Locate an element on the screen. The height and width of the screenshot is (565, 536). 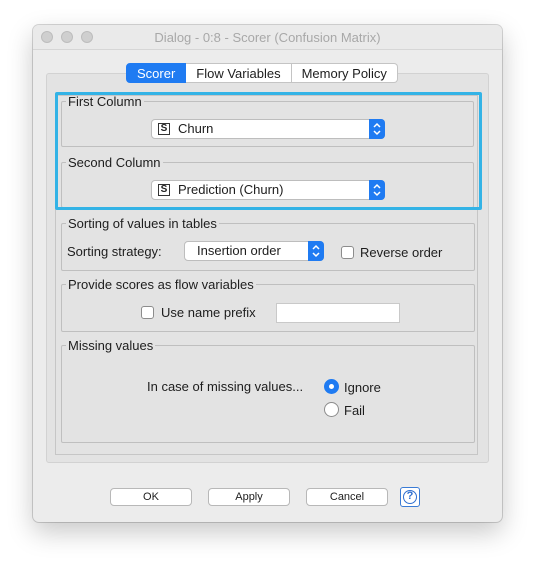
fail-radio is located at coordinates (331, 409).